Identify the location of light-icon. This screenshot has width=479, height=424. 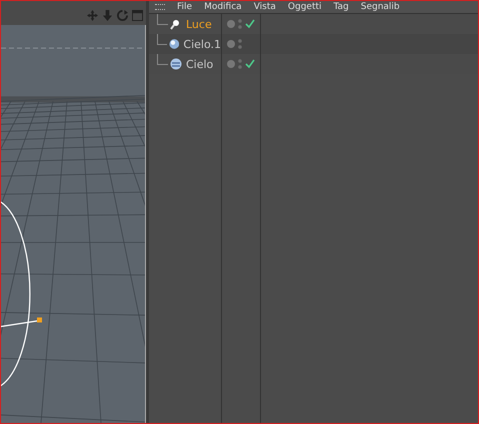
(176, 24).